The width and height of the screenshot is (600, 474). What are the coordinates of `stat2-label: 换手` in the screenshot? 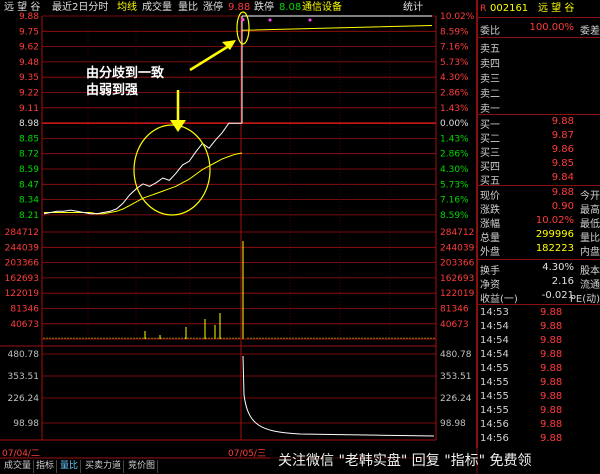 It's located at (490, 271).